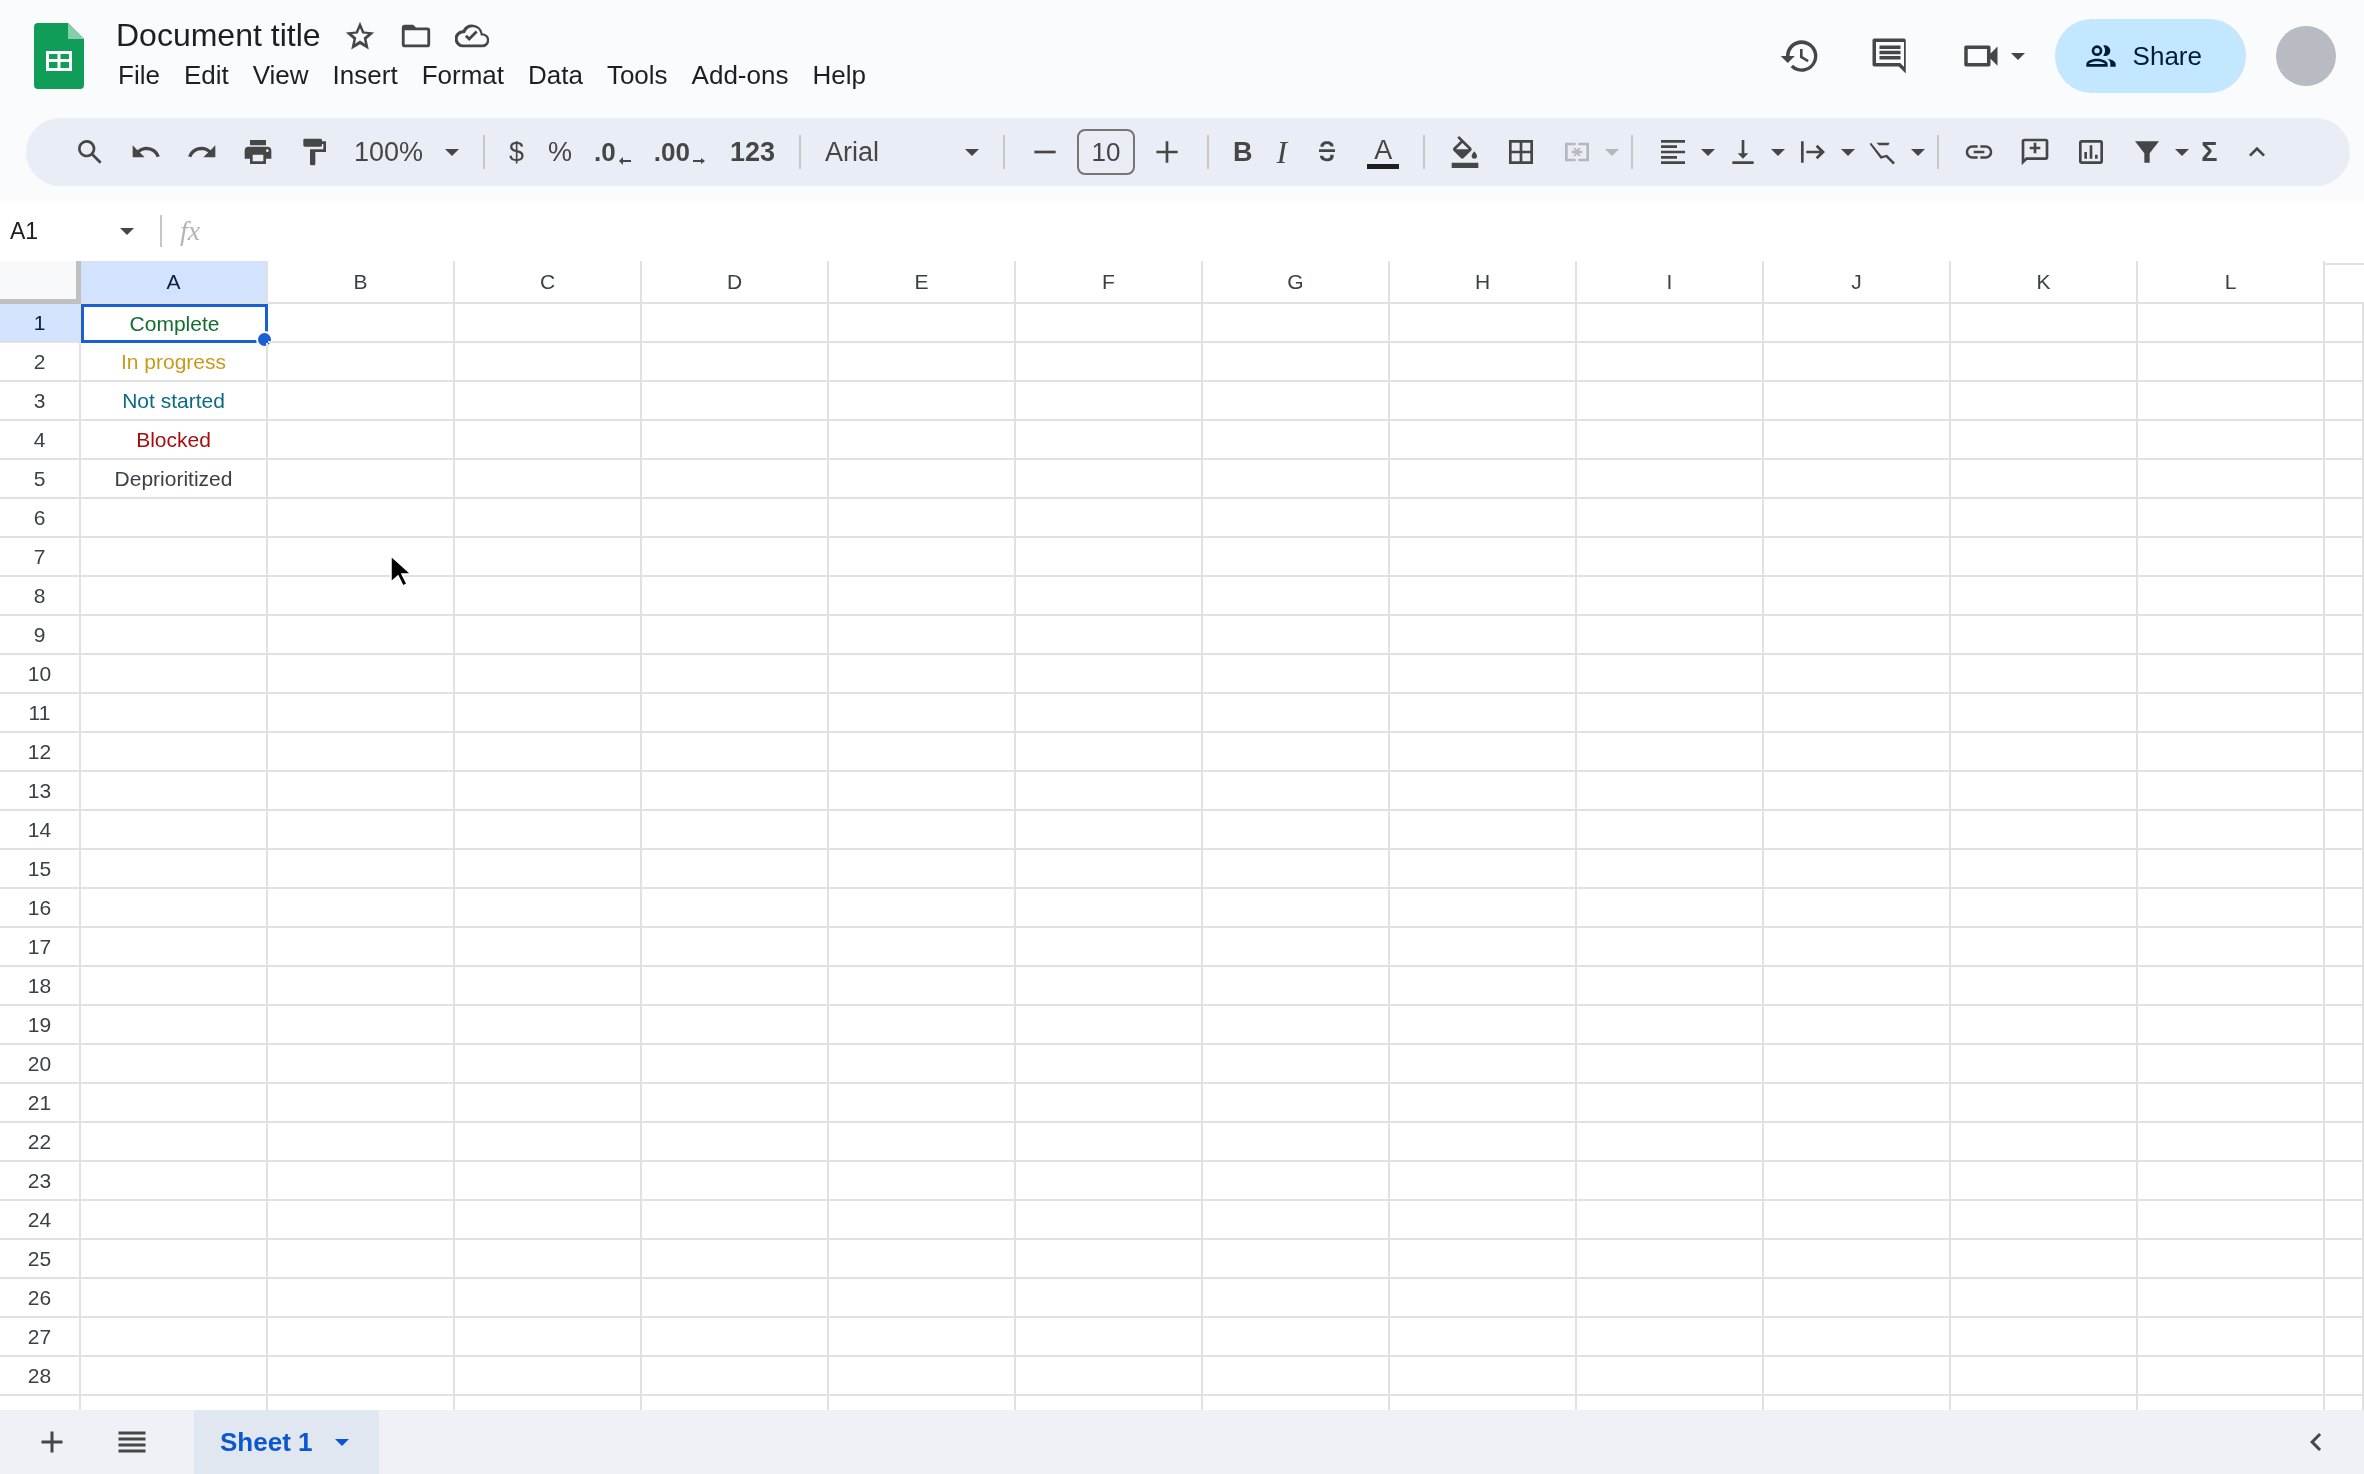 The height and width of the screenshot is (1474, 2364). What do you see at coordinates (40, 323) in the screenshot?
I see `row-header: 1` at bounding box center [40, 323].